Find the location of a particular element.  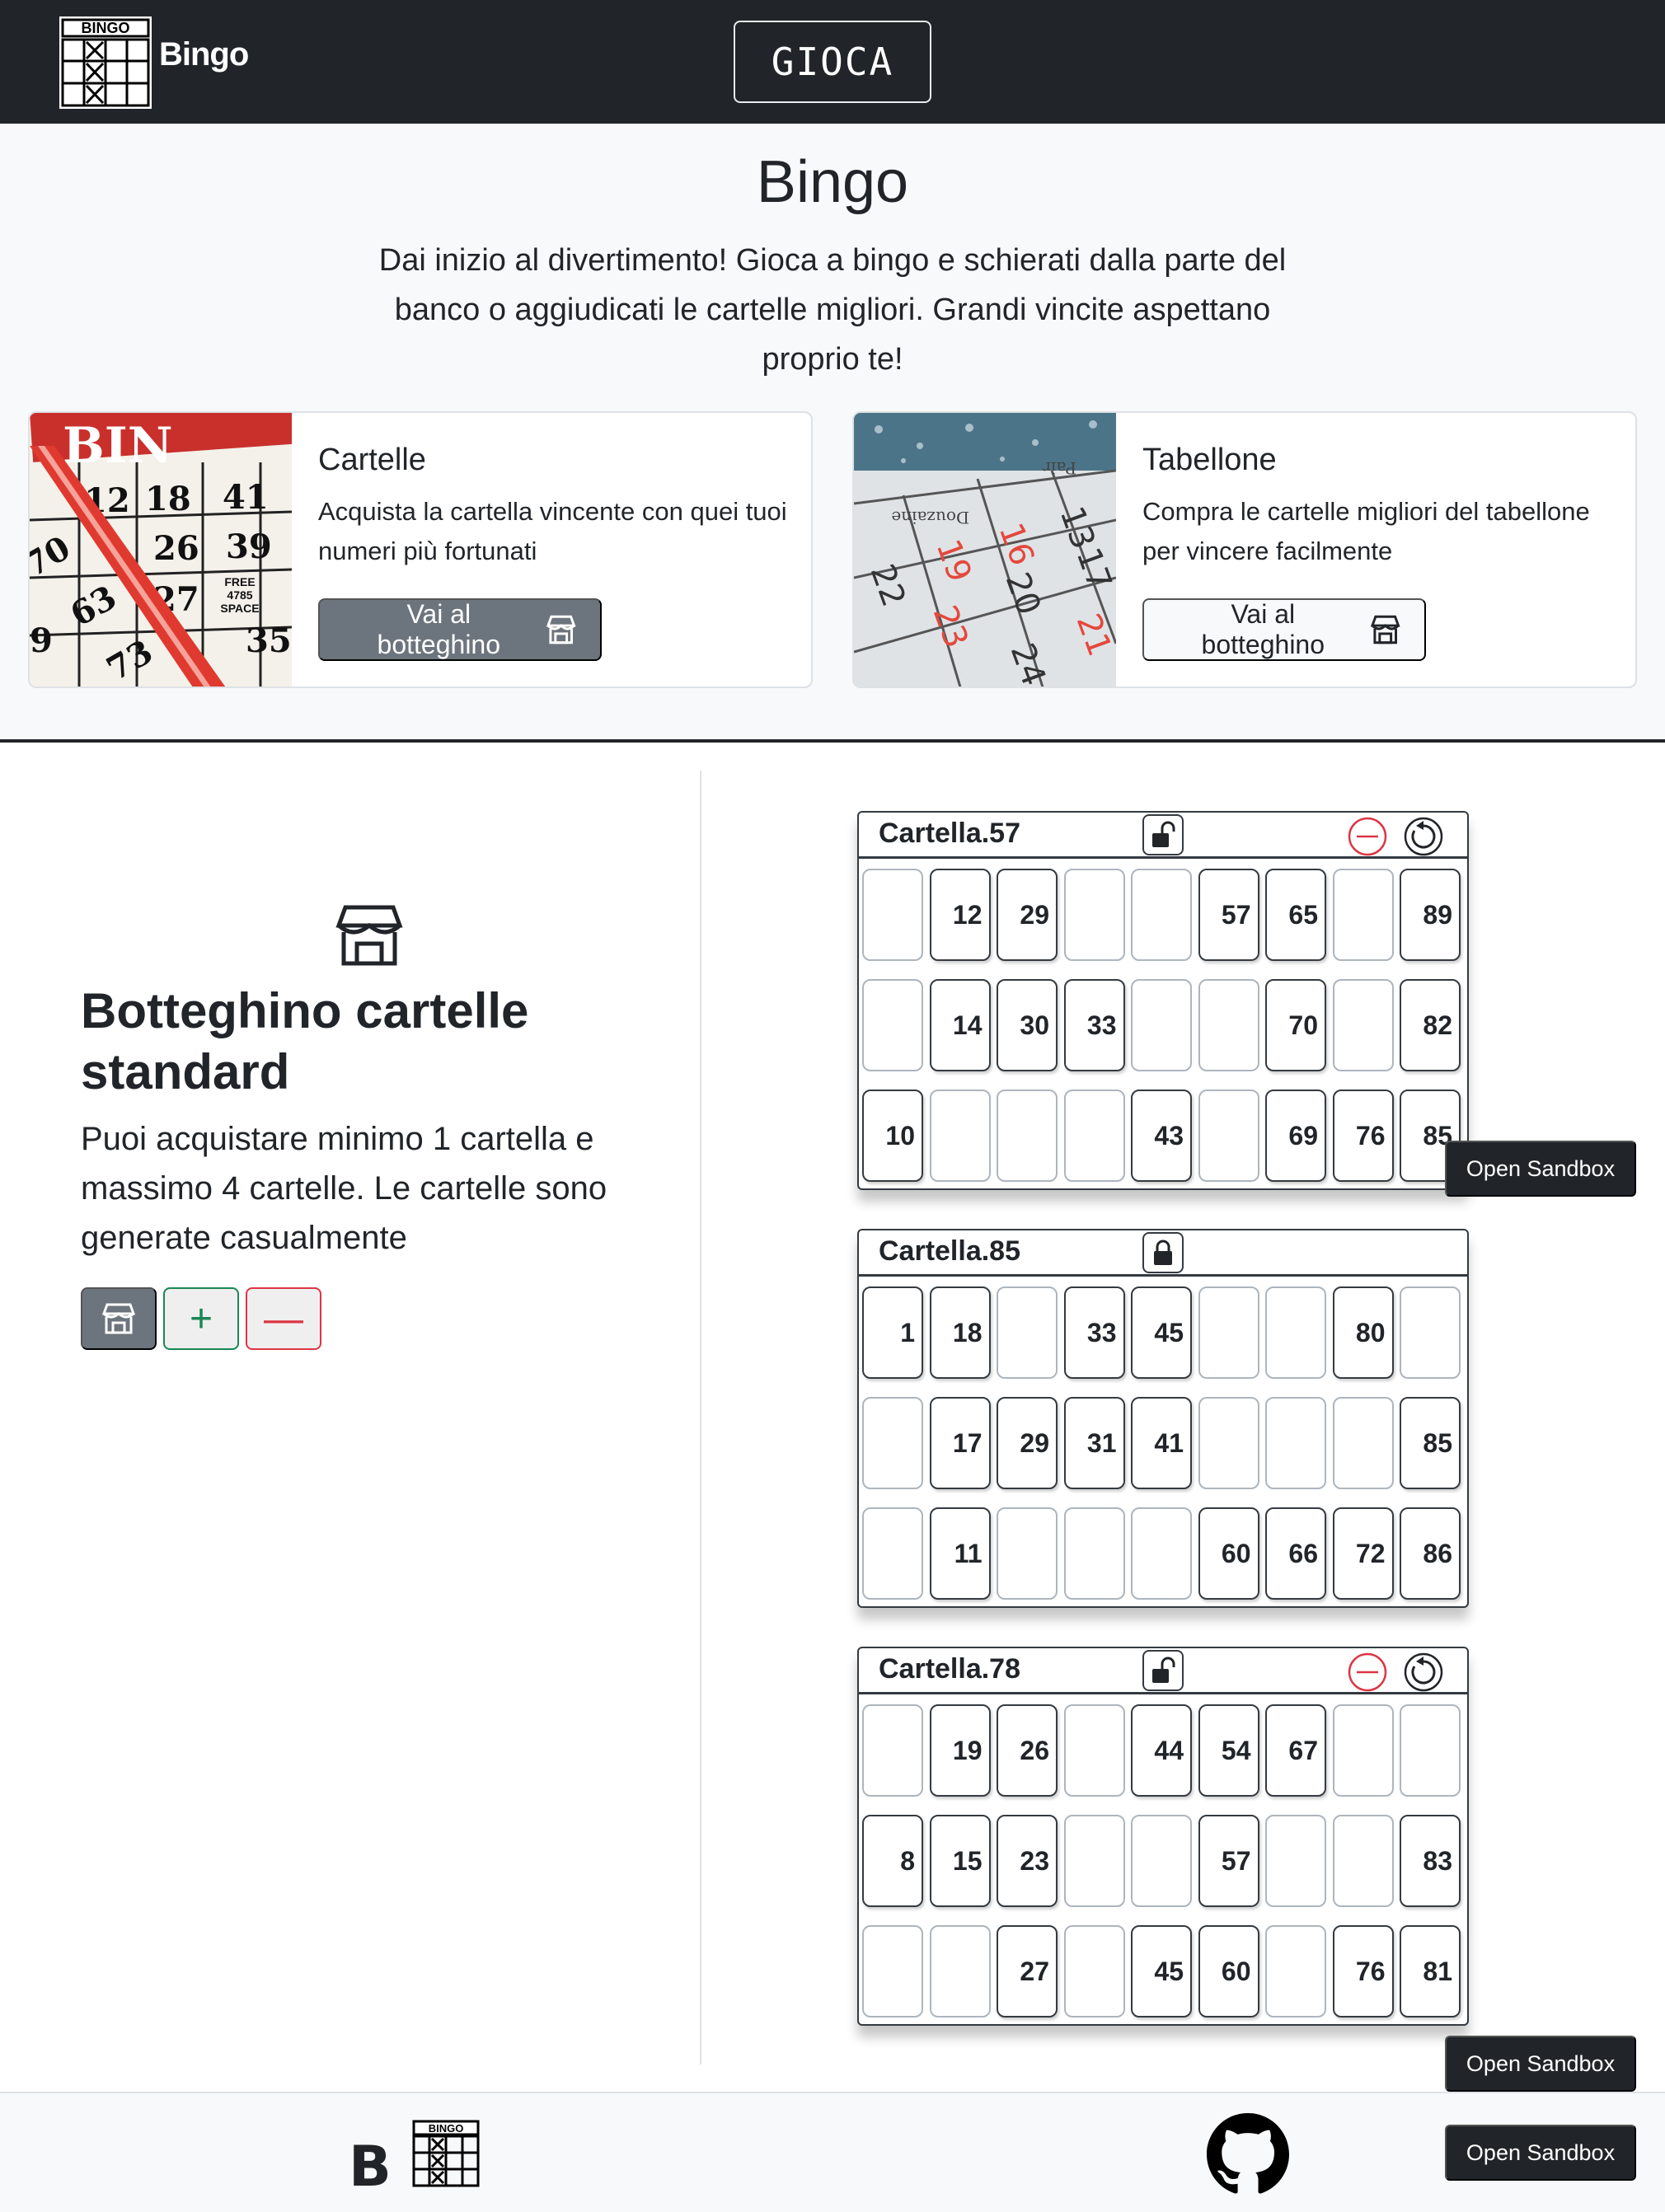

remove-card-button: — is located at coordinates (283, 1319).